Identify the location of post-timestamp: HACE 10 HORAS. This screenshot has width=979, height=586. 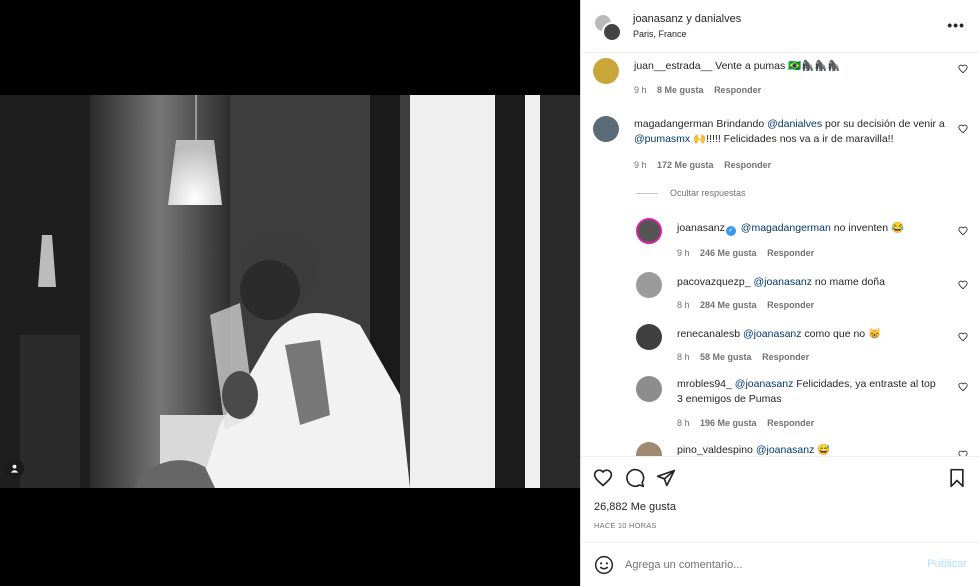
(625, 525).